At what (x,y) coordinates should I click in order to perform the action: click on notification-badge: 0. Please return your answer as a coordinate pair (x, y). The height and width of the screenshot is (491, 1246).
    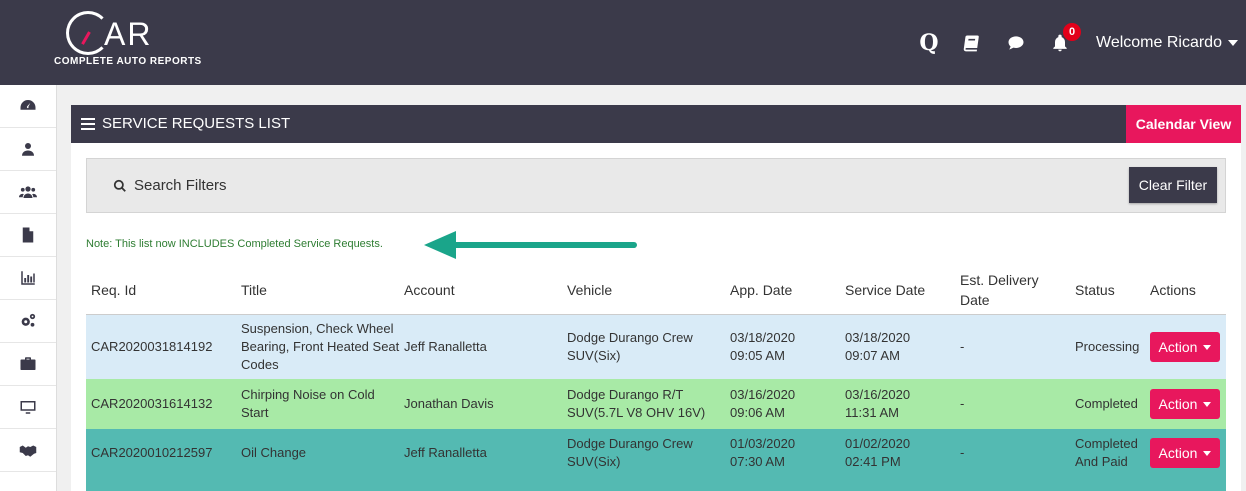
    Looking at the image, I should click on (1072, 32).